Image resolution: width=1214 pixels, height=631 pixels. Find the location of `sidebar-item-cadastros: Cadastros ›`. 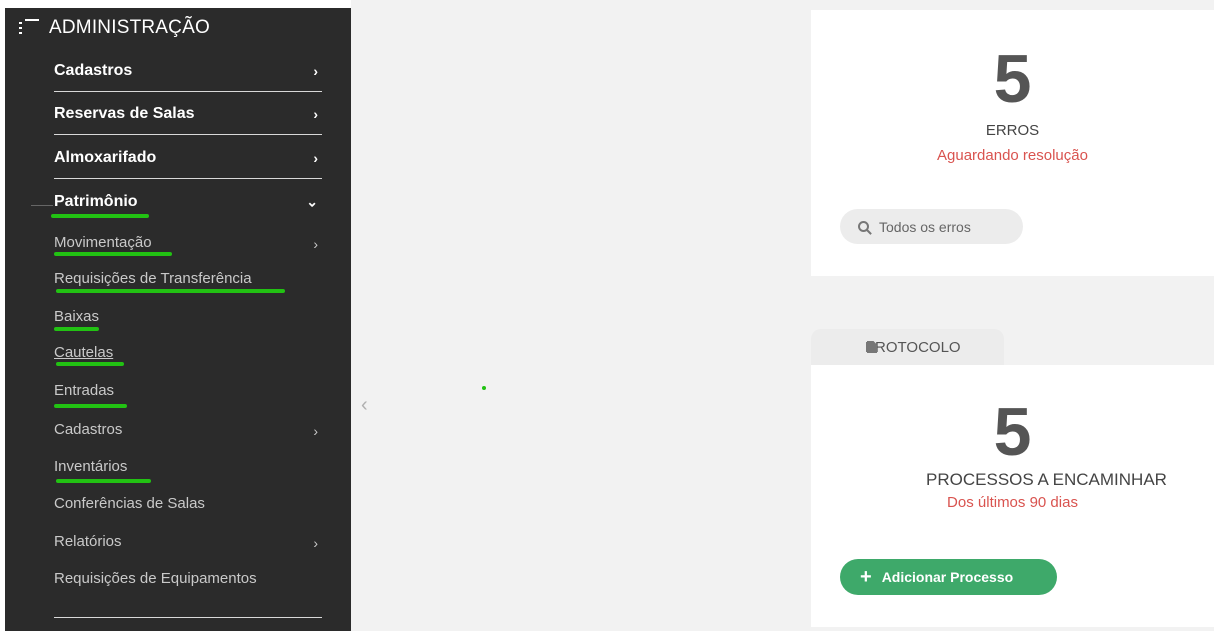

sidebar-item-cadastros: Cadastros › is located at coordinates (188, 71).